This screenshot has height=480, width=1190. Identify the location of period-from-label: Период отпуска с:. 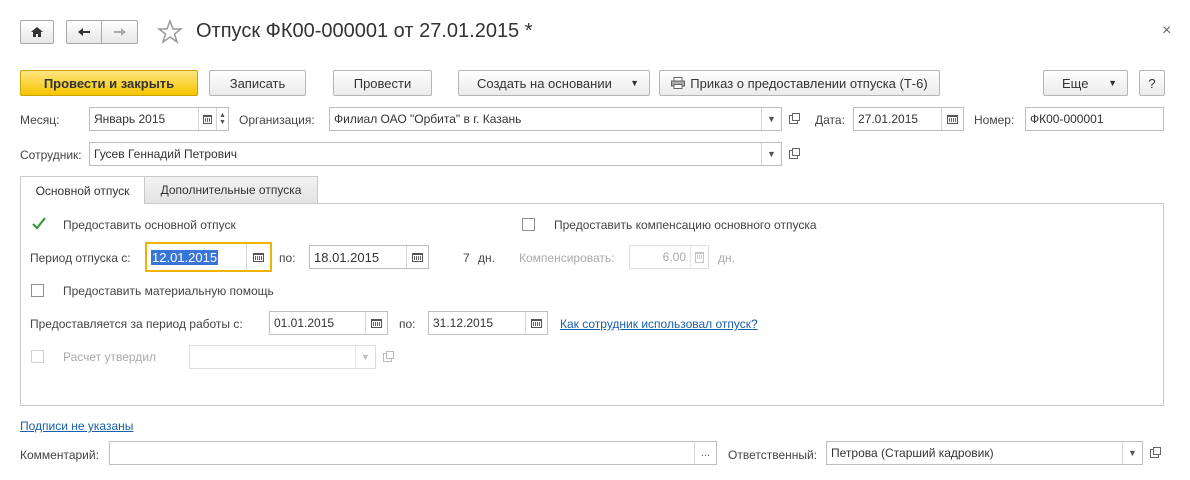
(80, 258).